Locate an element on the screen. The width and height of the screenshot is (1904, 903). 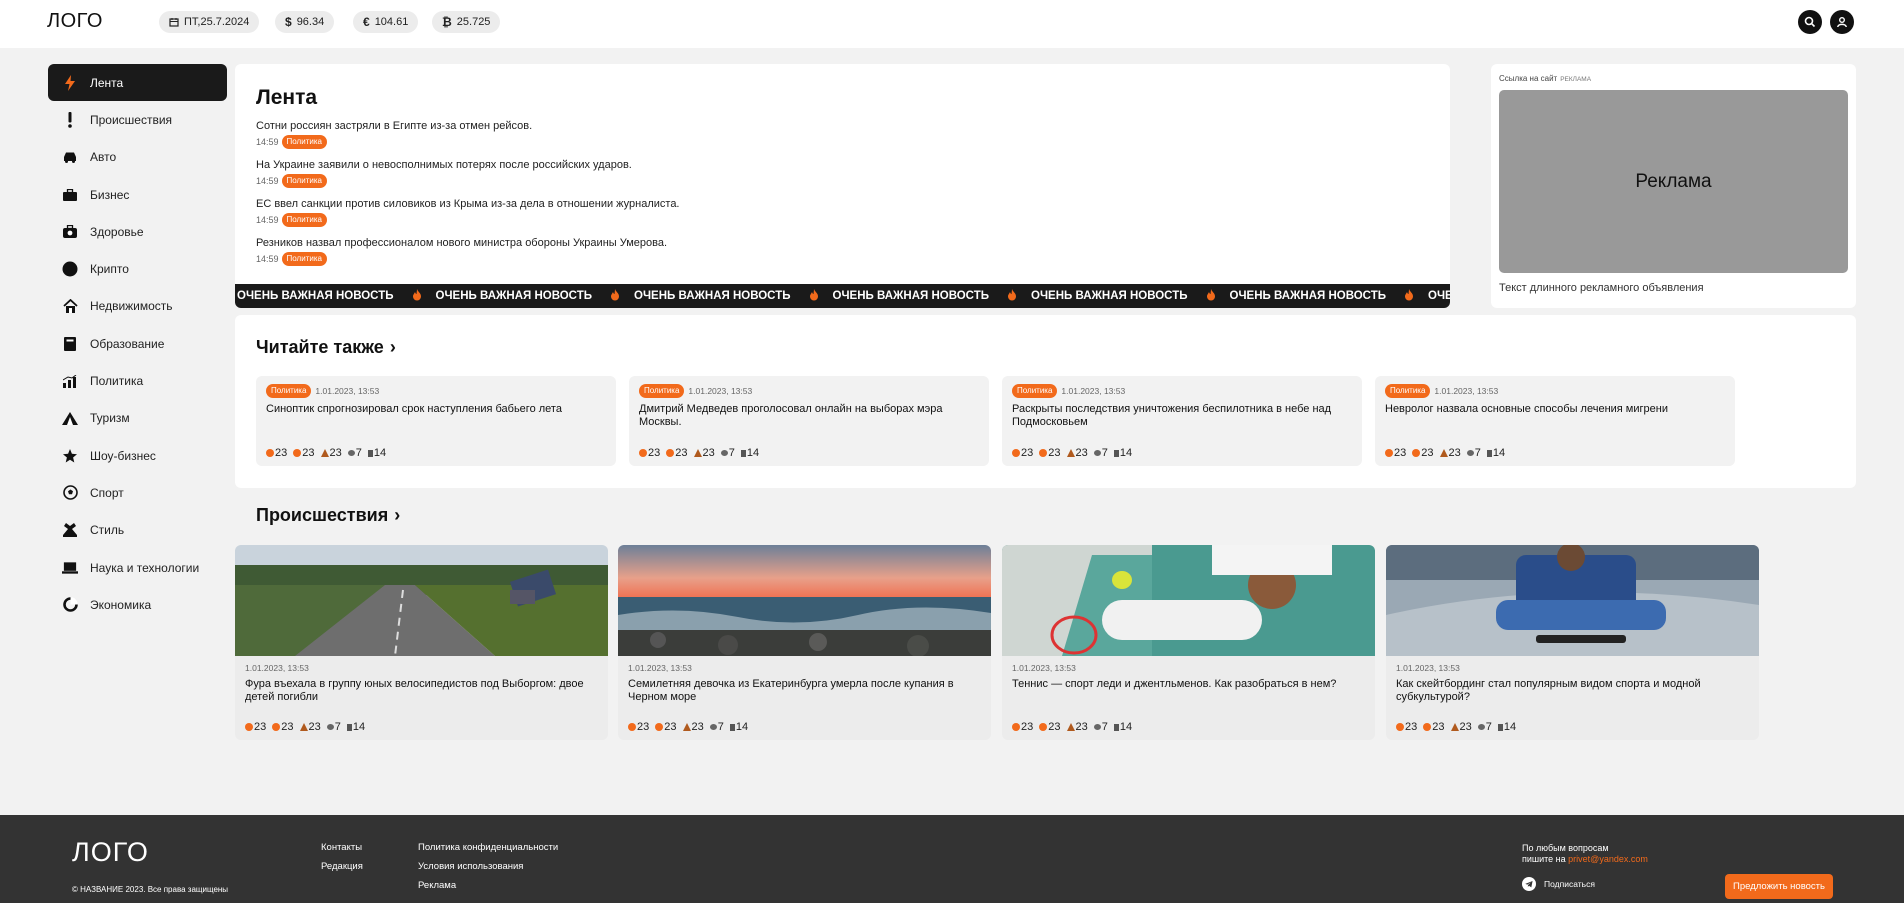
smile-reaction-icon is located at coordinates (1416, 453).